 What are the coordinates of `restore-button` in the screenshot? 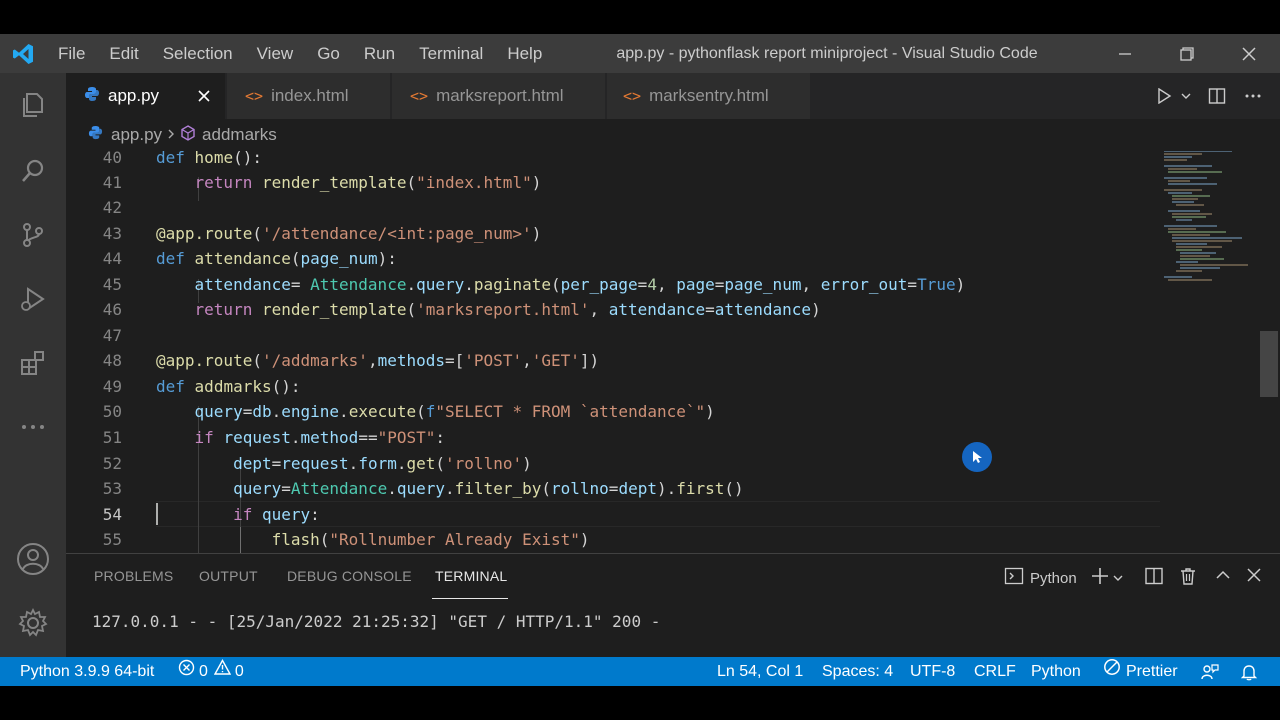 It's located at (1187, 53).